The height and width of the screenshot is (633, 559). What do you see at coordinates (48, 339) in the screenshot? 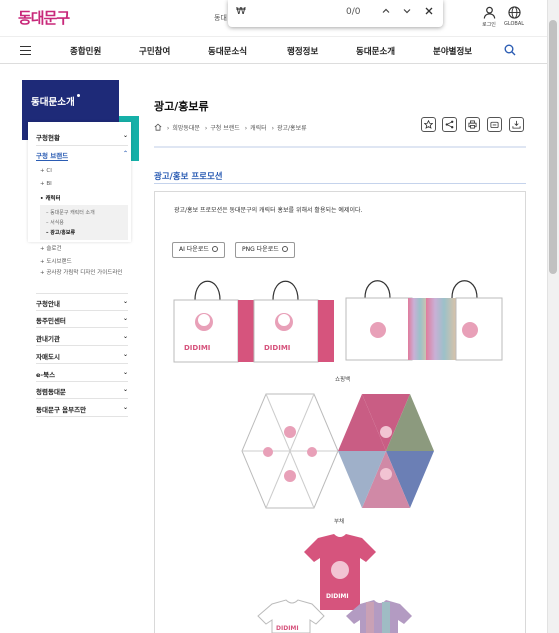
I see `lnb-item-label: 관내기관` at bounding box center [48, 339].